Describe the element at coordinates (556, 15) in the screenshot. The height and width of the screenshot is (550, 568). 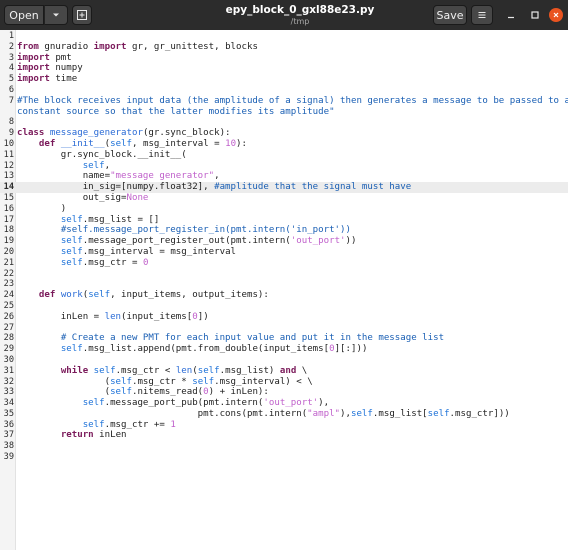
I see `close-button` at that location.